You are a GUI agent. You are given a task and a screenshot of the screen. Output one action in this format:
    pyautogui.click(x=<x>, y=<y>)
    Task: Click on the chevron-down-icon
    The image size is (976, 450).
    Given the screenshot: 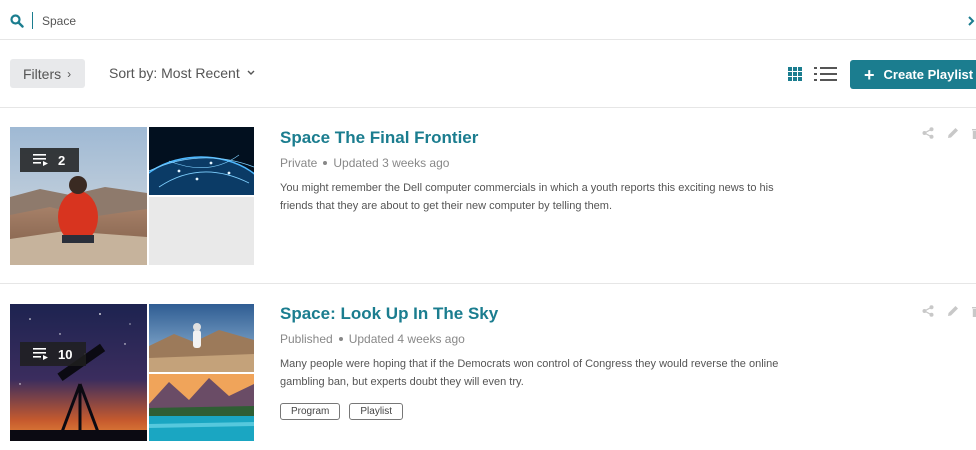 What is the action you would take?
    pyautogui.click(x=251, y=72)
    